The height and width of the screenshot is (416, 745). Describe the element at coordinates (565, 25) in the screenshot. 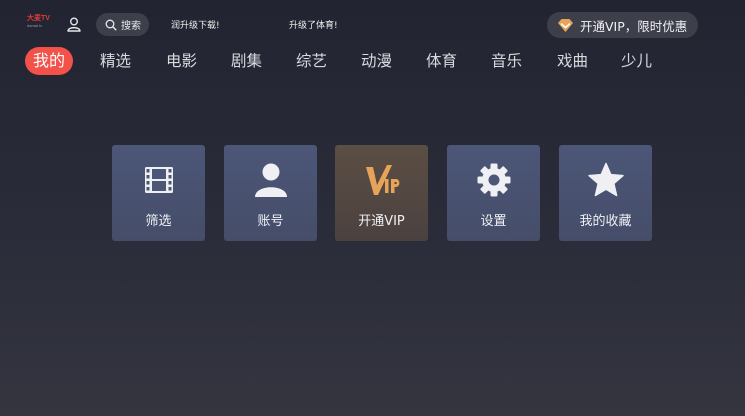

I see `diamond-icon` at that location.